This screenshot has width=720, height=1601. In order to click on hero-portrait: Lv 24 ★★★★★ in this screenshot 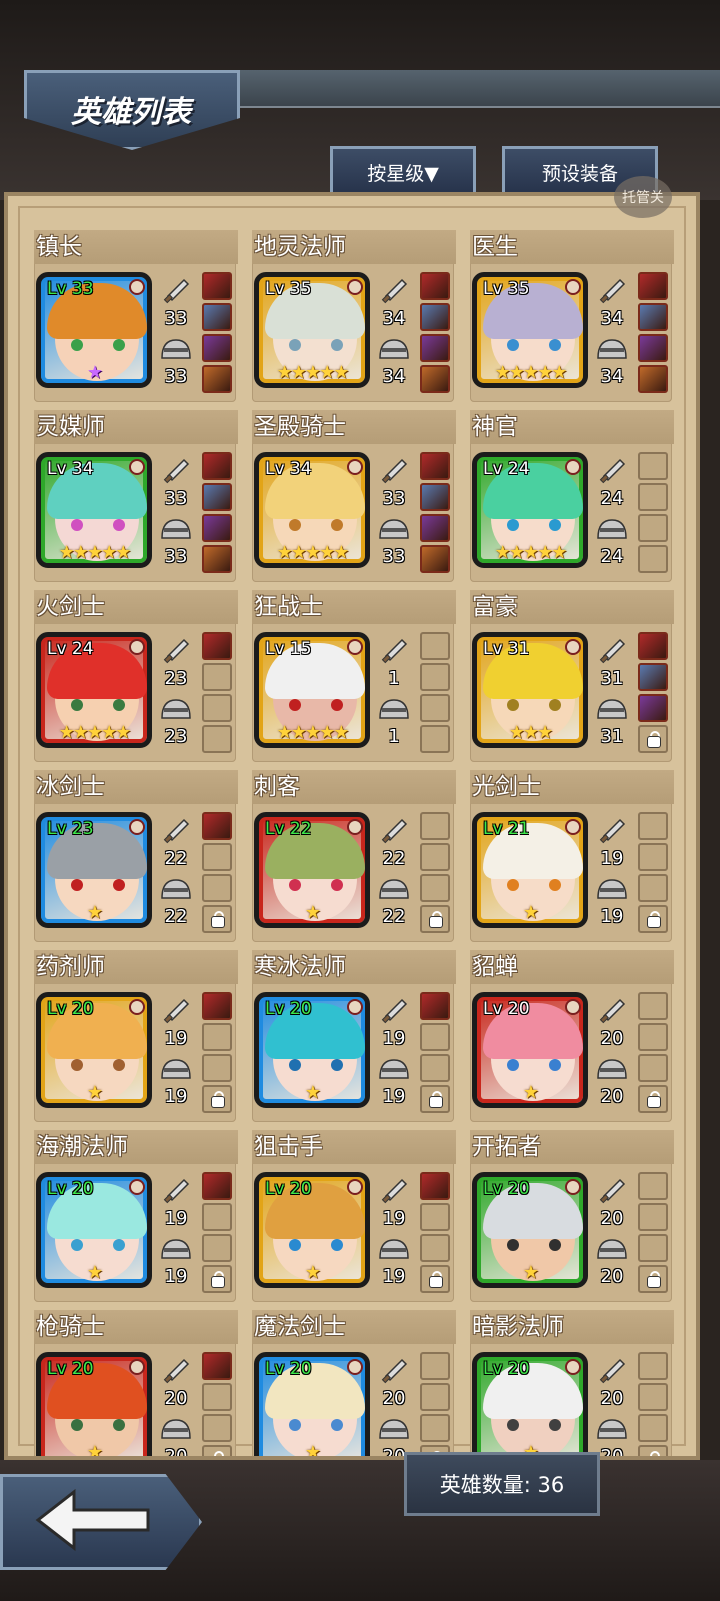, I will do `click(530, 510)`.